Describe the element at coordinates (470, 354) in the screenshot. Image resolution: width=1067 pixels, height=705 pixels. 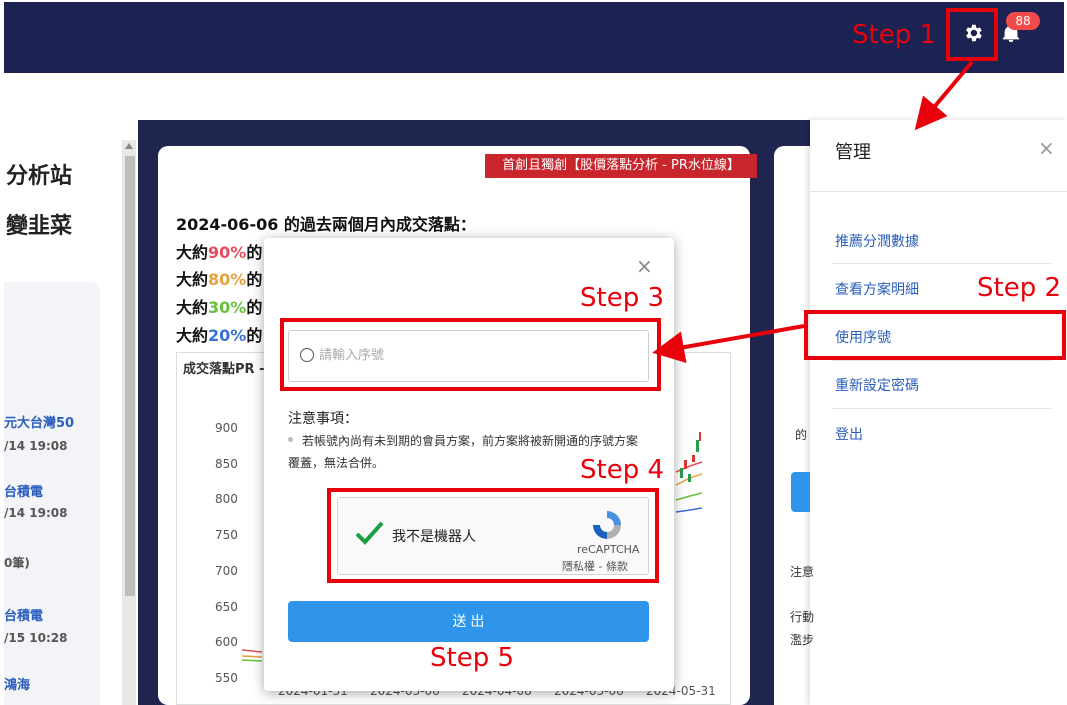
I see `step3-highlight` at that location.